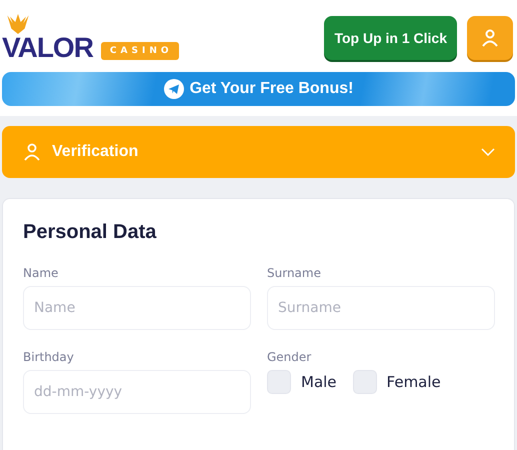  What do you see at coordinates (319, 382) in the screenshot?
I see `option-label: Male` at bounding box center [319, 382].